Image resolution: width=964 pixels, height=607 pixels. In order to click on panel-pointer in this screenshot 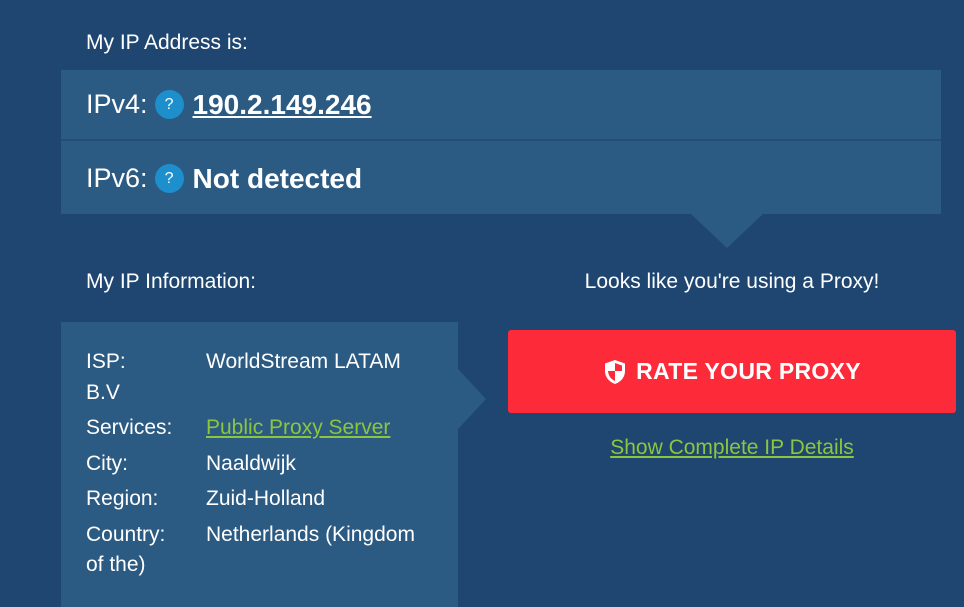, I will do `click(727, 231)`.